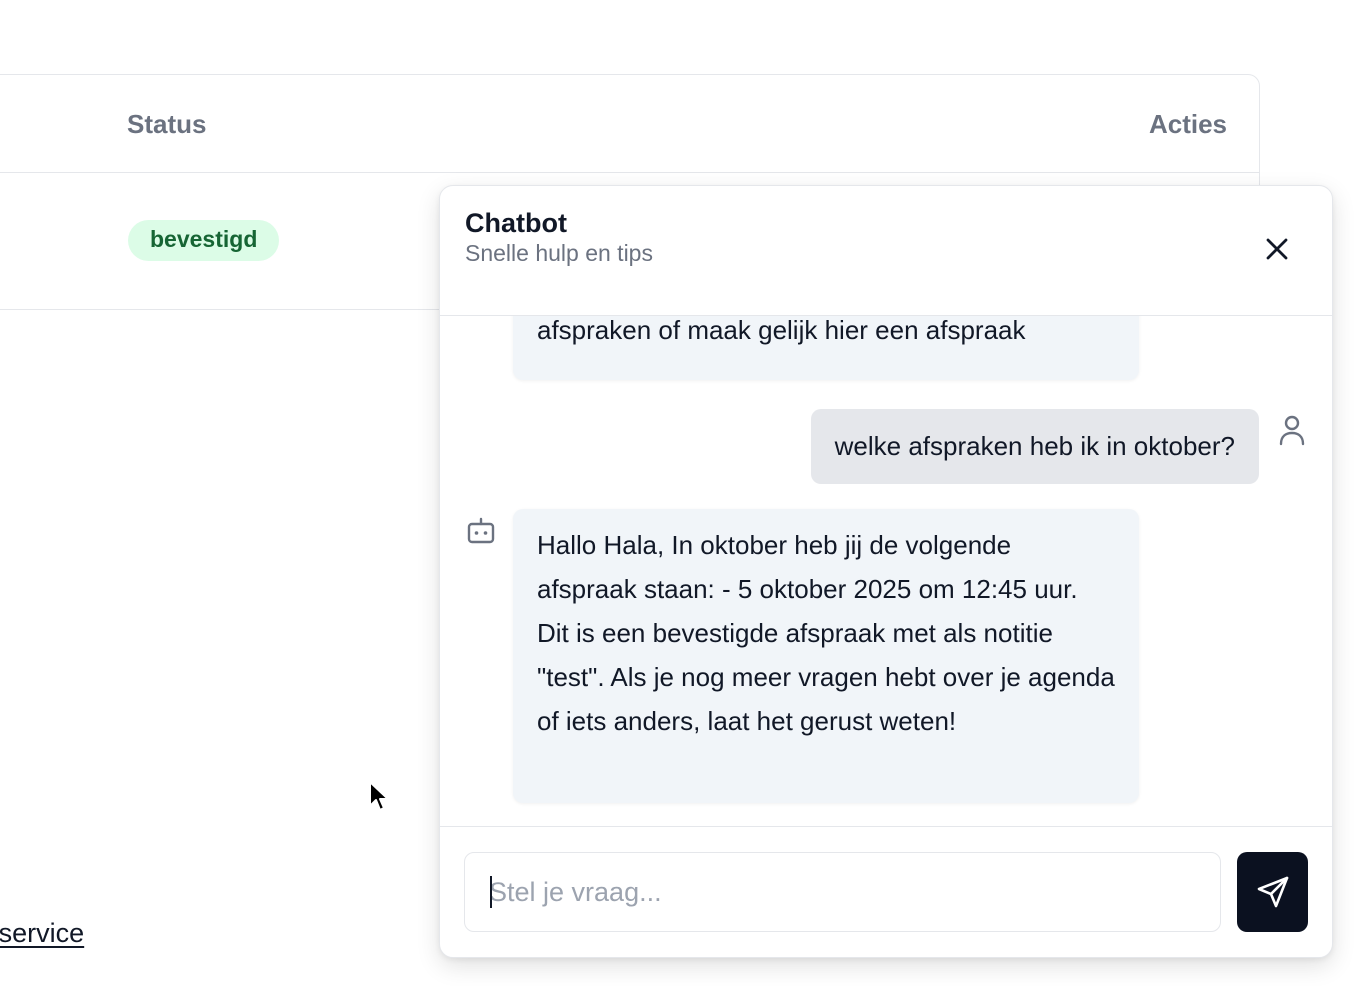 The image size is (1366, 986). I want to click on chat-input-bar, so click(886, 891).